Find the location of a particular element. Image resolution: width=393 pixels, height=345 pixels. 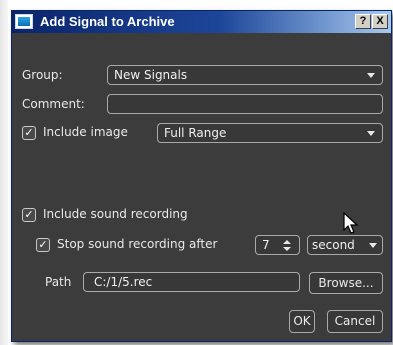

spinner-up-icon is located at coordinates (287, 242).